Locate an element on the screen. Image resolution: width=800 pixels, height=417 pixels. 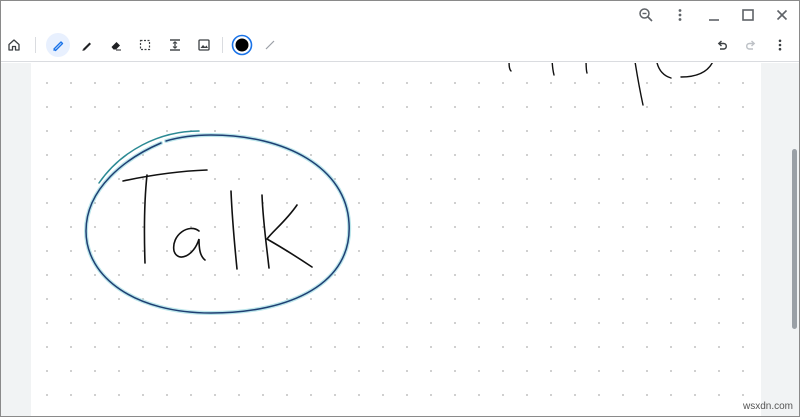
toolbar is located at coordinates (400, 45).